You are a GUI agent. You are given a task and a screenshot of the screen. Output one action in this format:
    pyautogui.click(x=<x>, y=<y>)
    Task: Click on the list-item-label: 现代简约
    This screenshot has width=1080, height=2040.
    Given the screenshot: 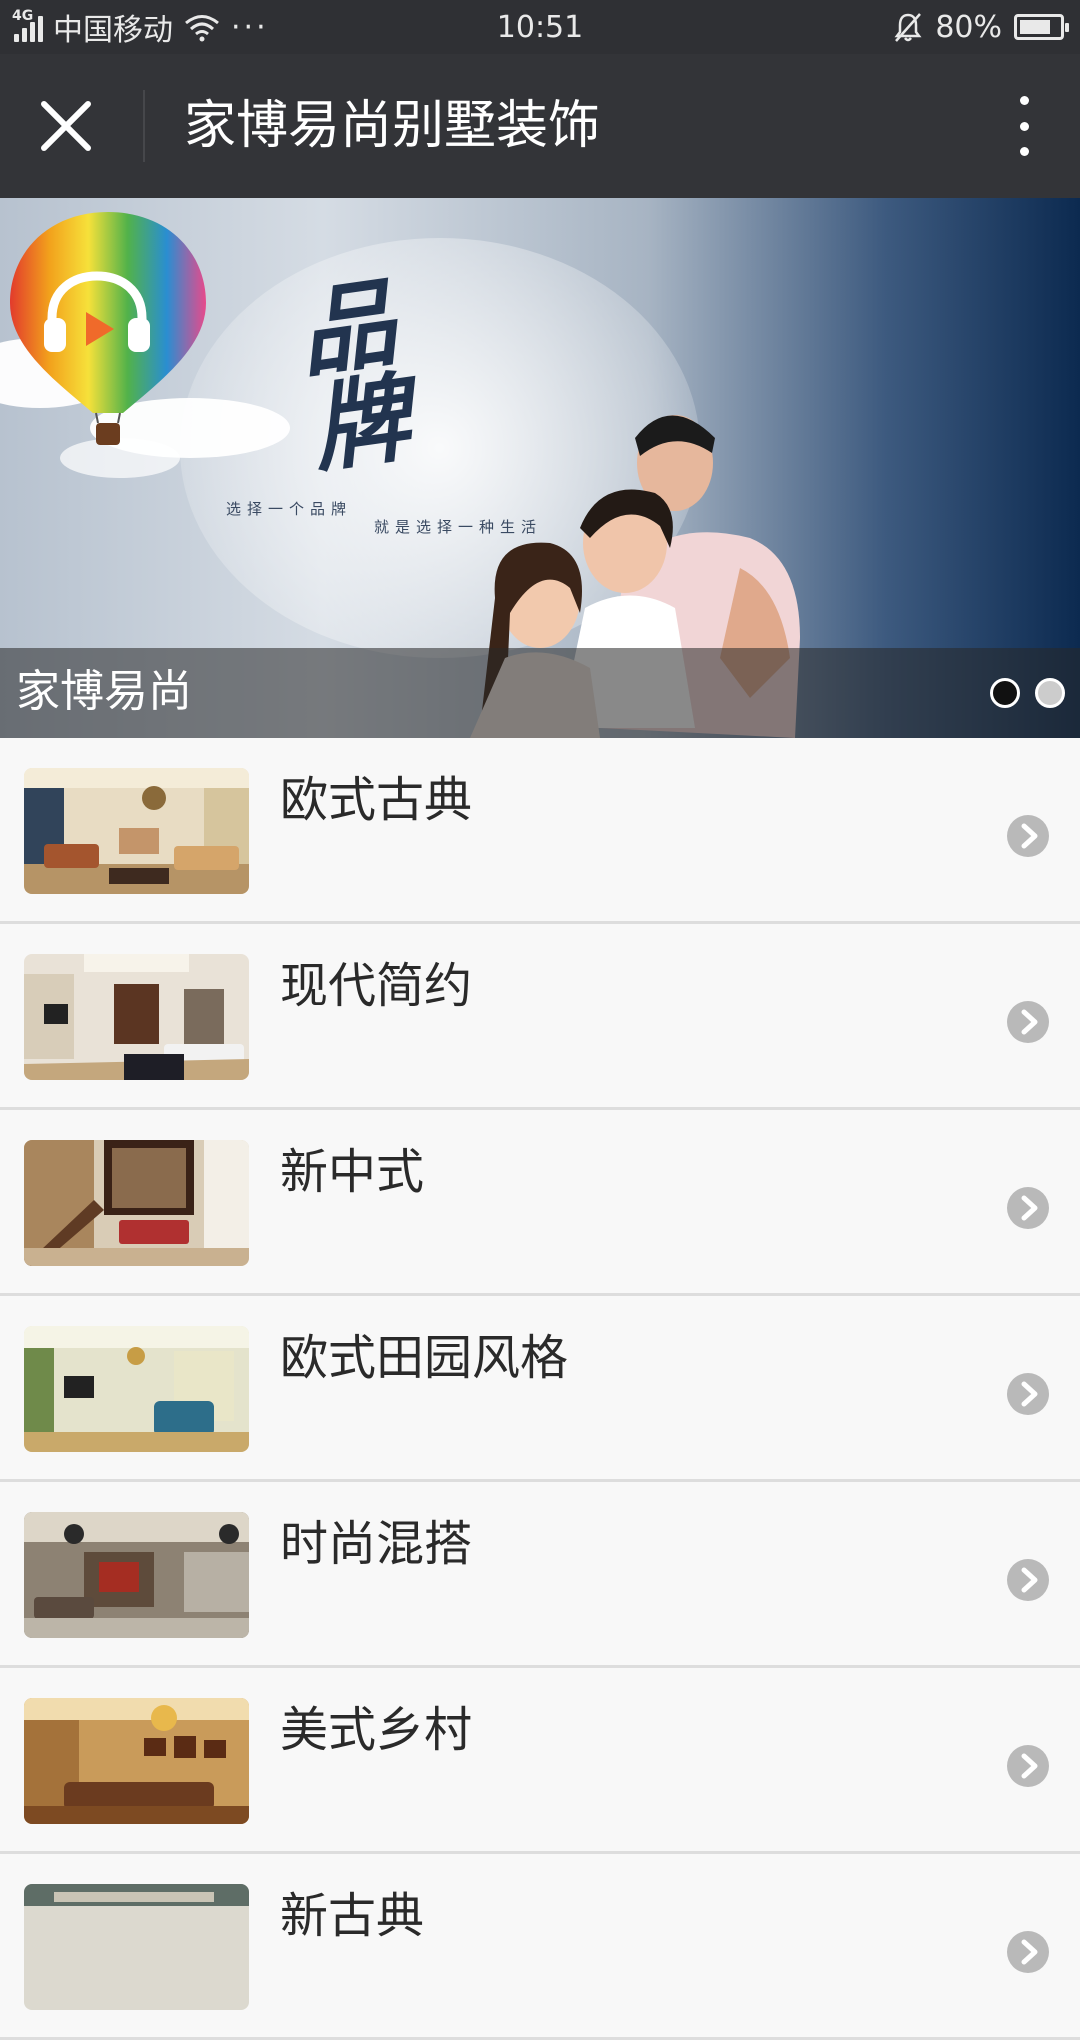 What is the action you would take?
    pyautogui.click(x=376, y=986)
    